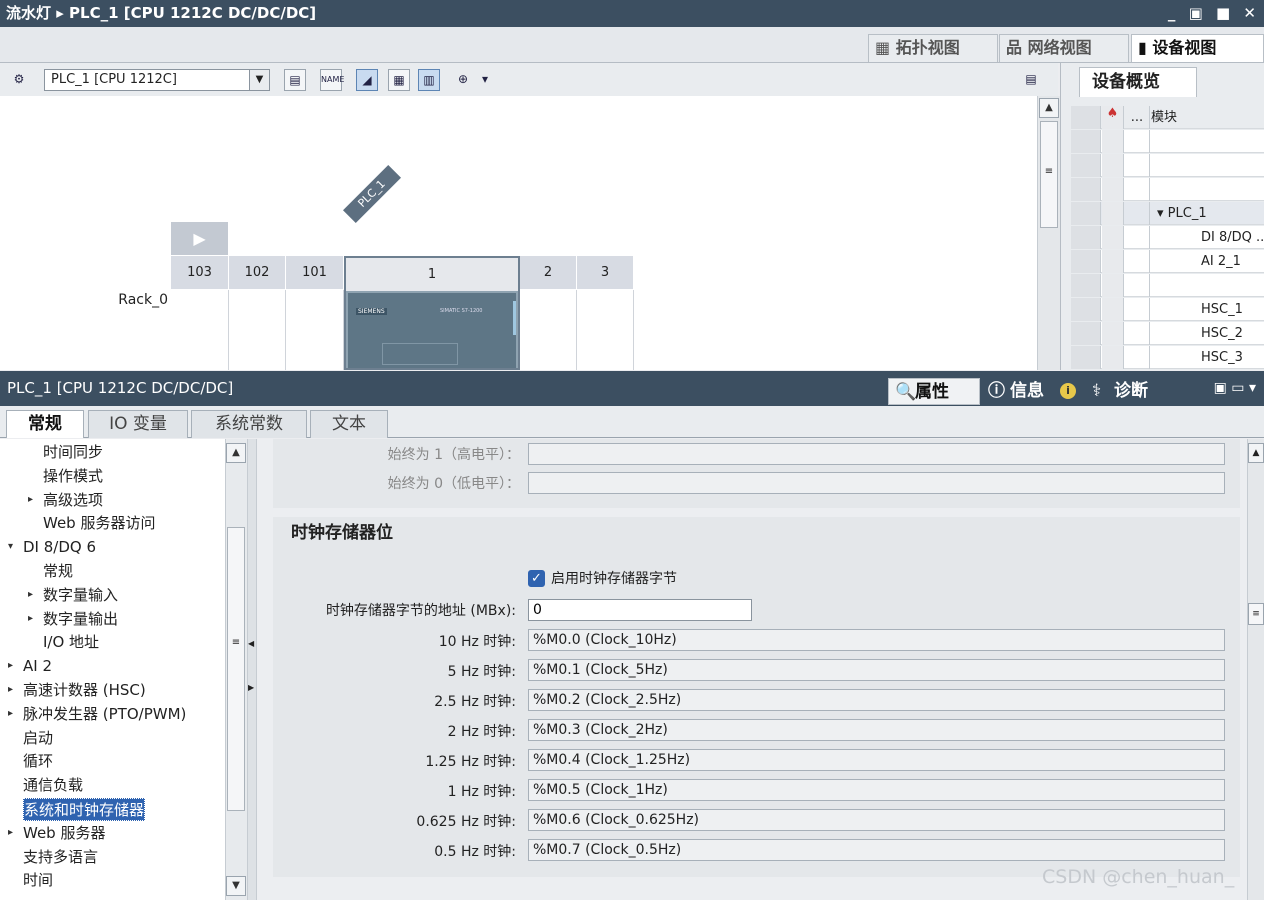 The image size is (1264, 900). Describe the element at coordinates (73, 452) in the screenshot. I see `nav-item: 时间同步` at that location.